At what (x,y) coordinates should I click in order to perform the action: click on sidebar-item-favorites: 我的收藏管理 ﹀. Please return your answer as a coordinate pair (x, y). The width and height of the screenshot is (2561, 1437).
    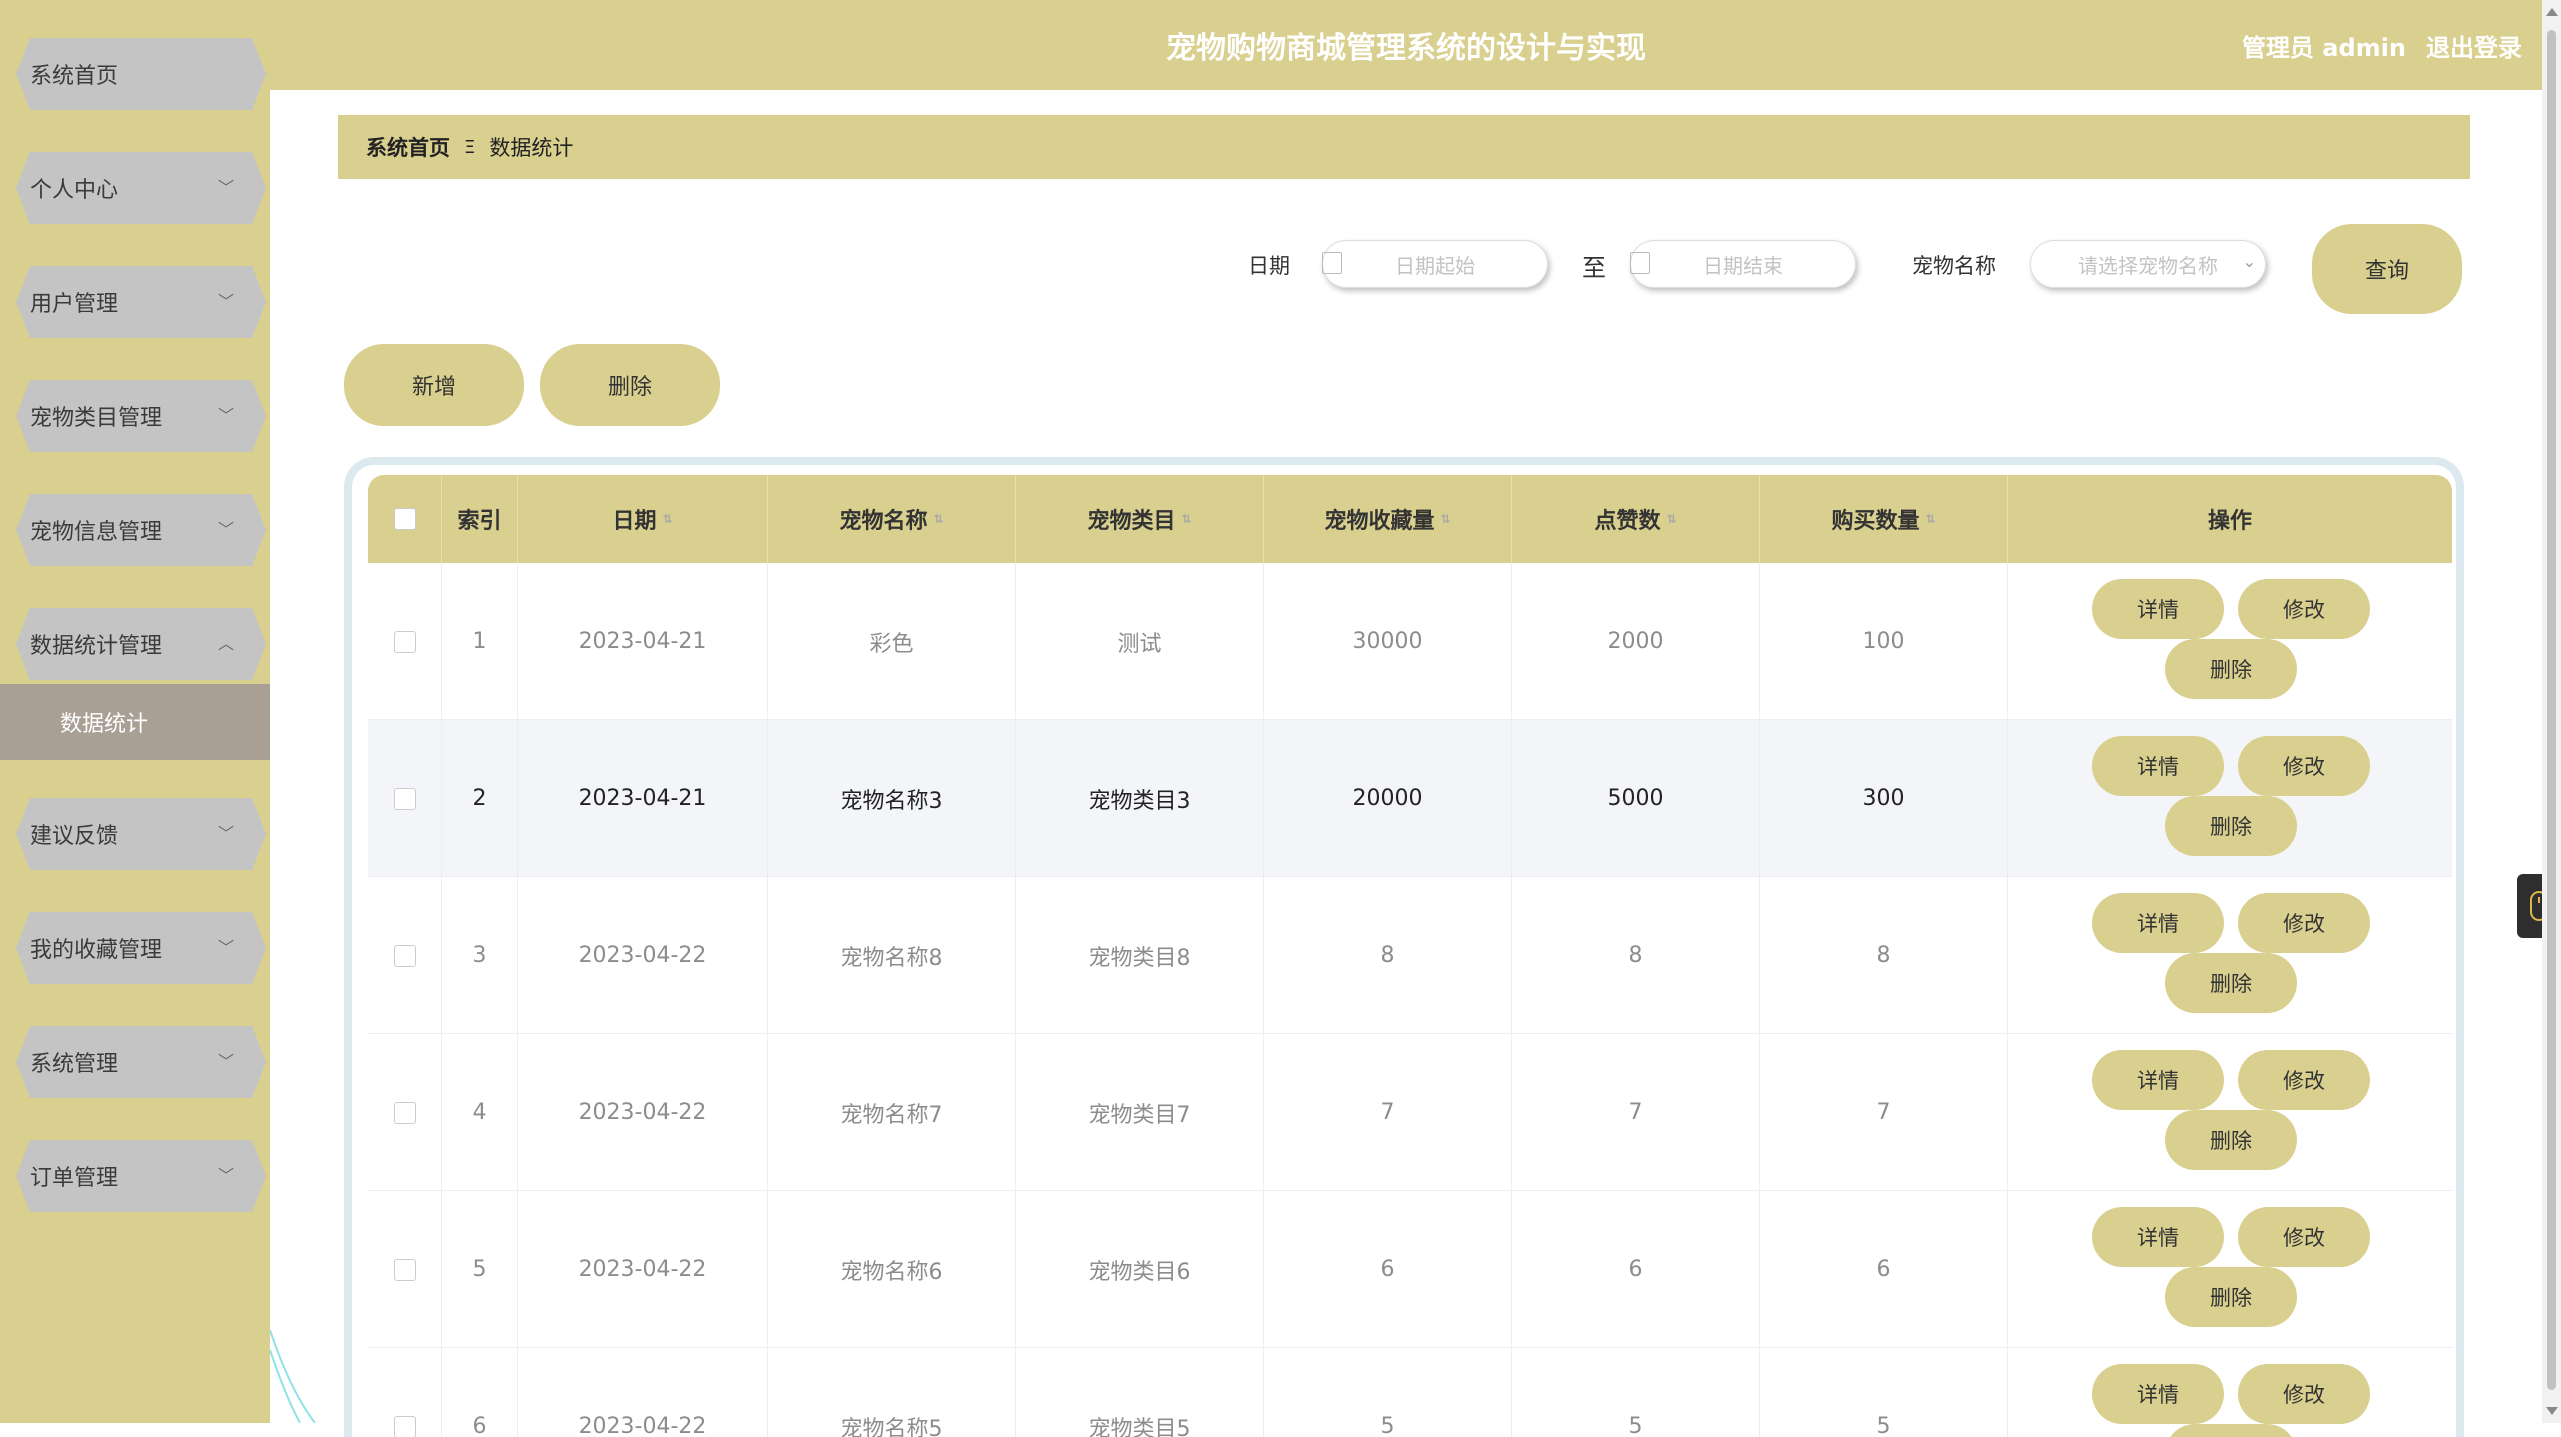
    Looking at the image, I should click on (141, 948).